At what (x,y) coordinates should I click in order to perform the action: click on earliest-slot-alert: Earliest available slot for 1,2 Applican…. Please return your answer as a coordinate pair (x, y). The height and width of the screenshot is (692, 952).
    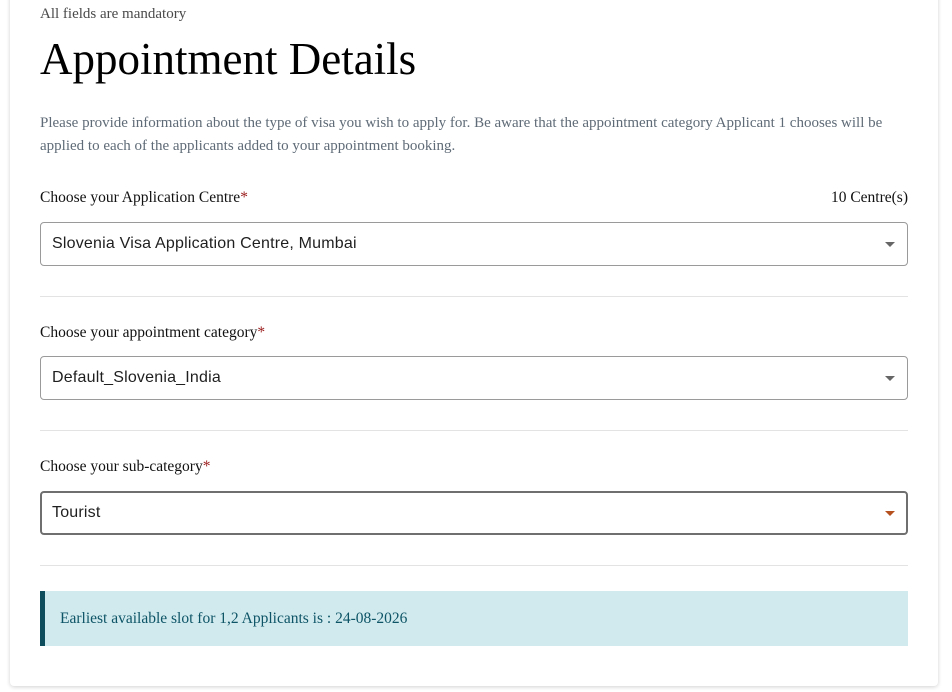
    Looking at the image, I should click on (474, 618).